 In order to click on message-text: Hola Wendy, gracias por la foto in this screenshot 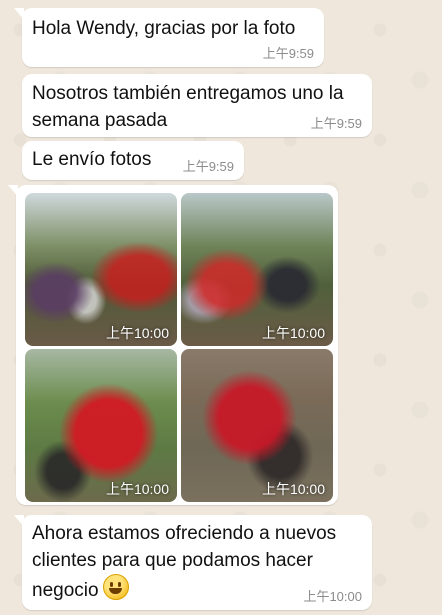, I will do `click(164, 28)`.